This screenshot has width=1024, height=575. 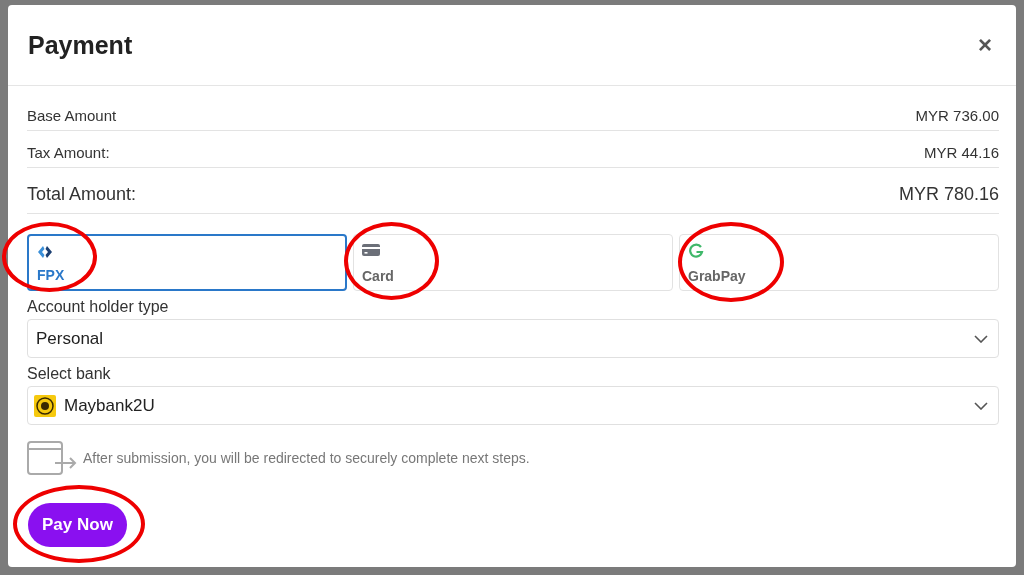 What do you see at coordinates (69, 374) in the screenshot?
I see `field-label: Select bank` at bounding box center [69, 374].